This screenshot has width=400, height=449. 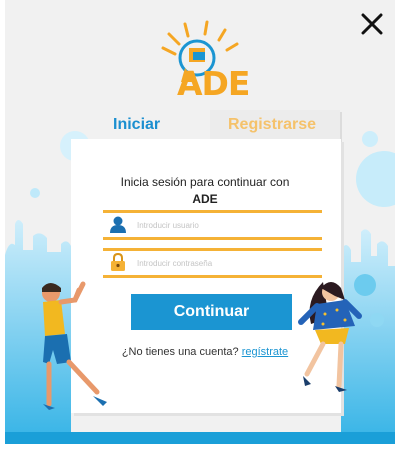 I want to click on username-input, so click(x=227, y=225).